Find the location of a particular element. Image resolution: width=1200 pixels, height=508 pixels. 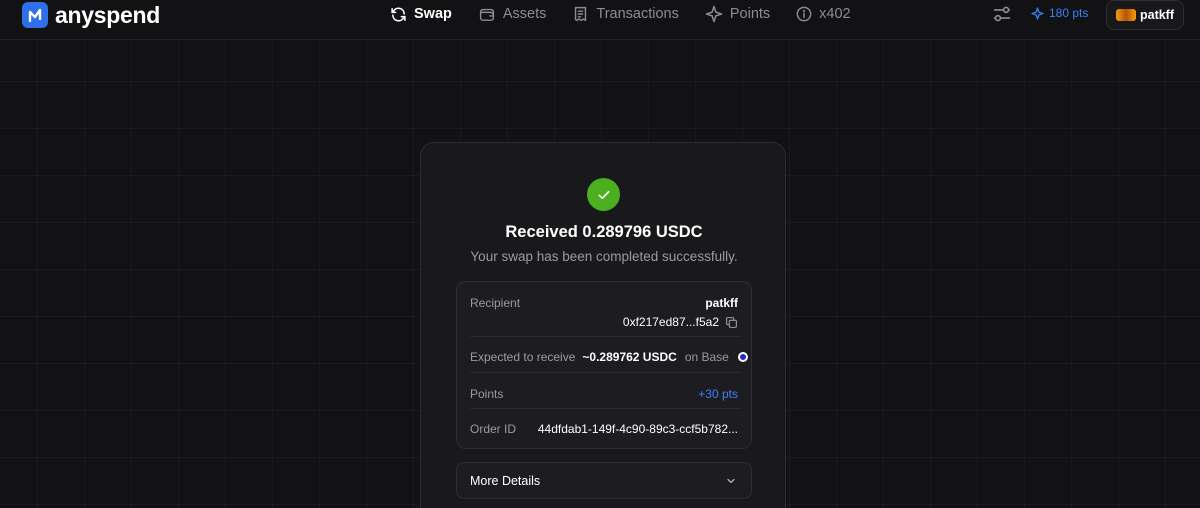

success-check-icon is located at coordinates (603, 194).